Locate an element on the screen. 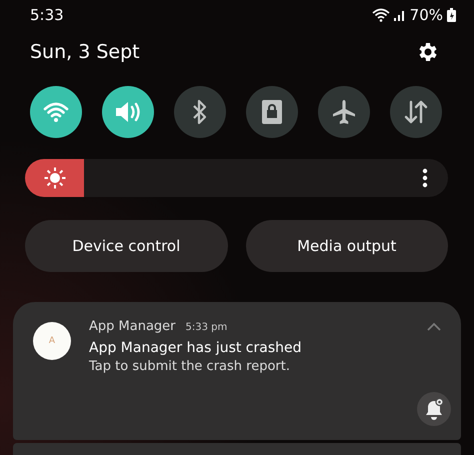 This screenshot has height=455, width=474. wifi-toggle is located at coordinates (56, 112).